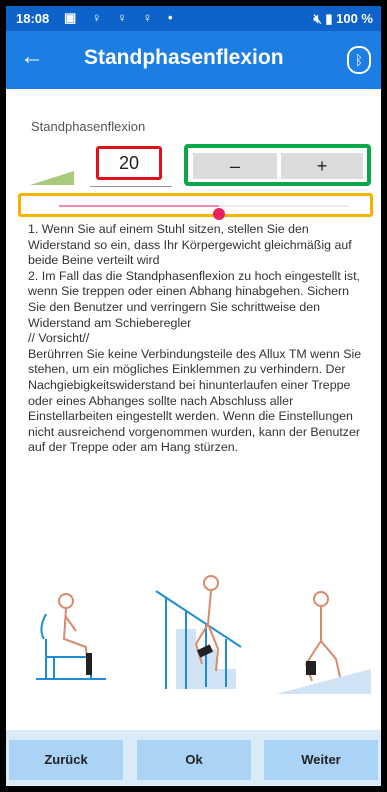 This screenshot has width=387, height=792. I want to click on status-bar: 18:08 ▣ ♀ ♀ ♀ • 🔇︎ ▮ 100 %, so click(193, 18).